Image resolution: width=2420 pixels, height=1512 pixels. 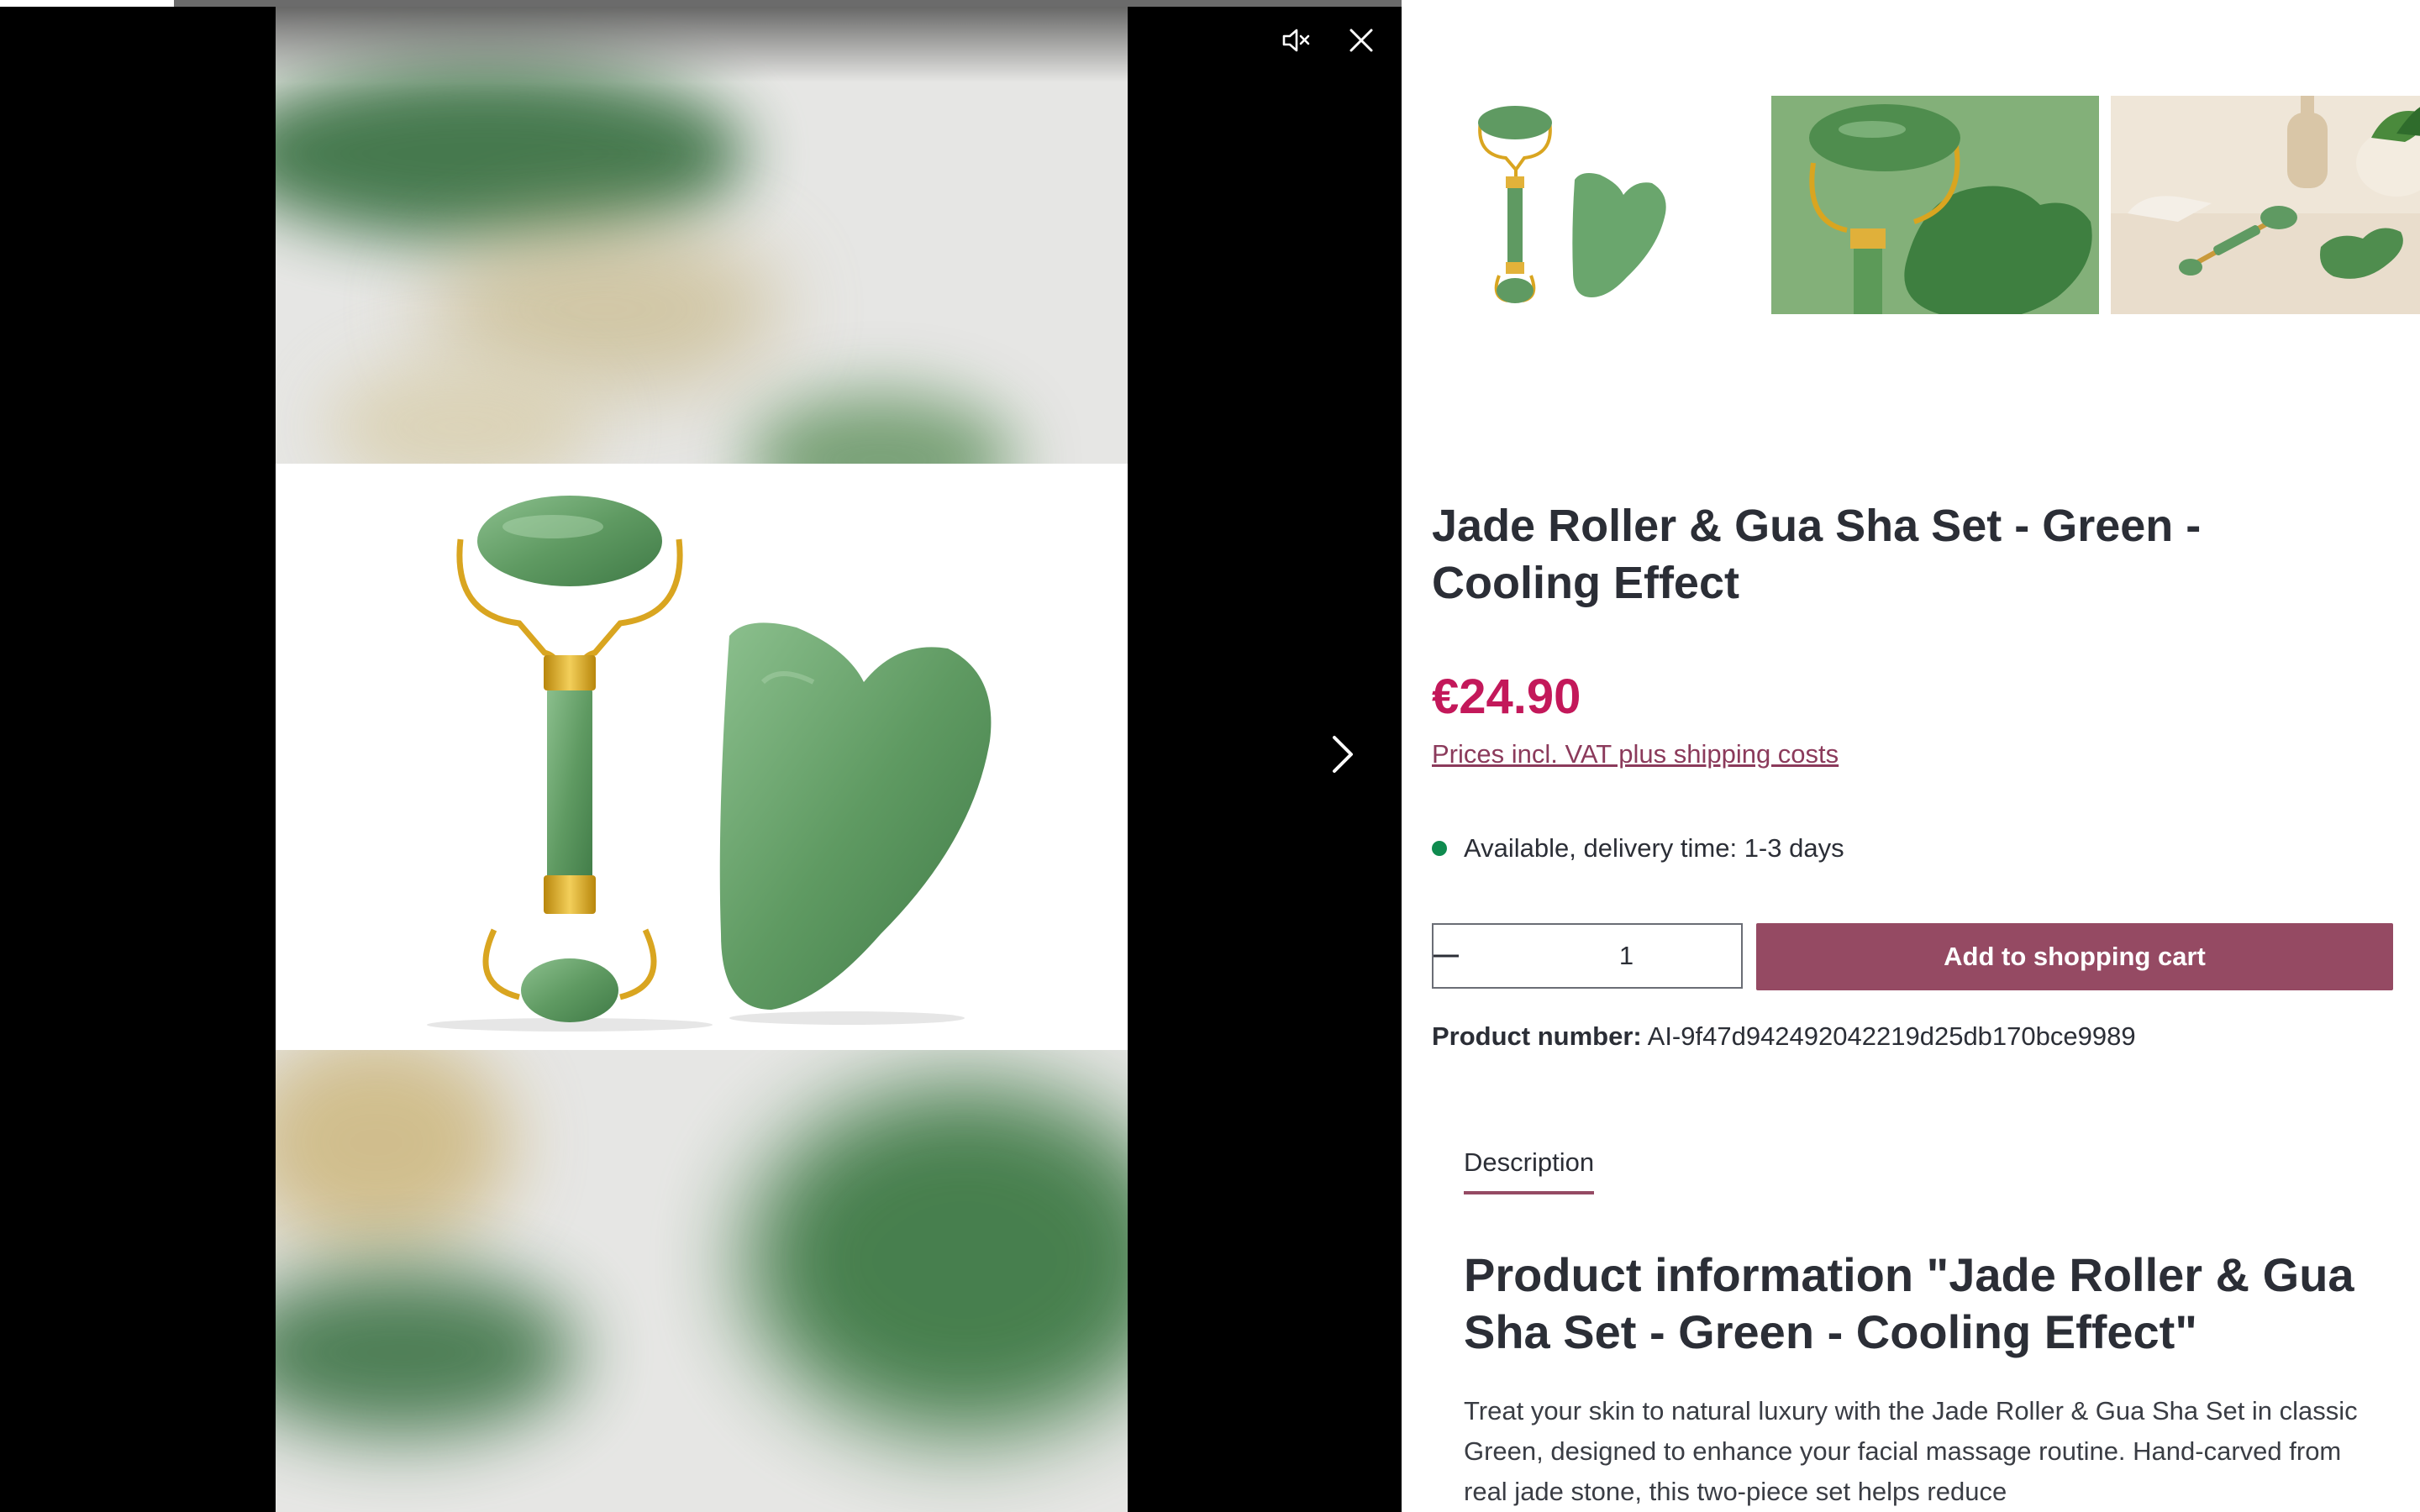 I want to click on blurred-background-bottom, so click(x=702, y=1281).